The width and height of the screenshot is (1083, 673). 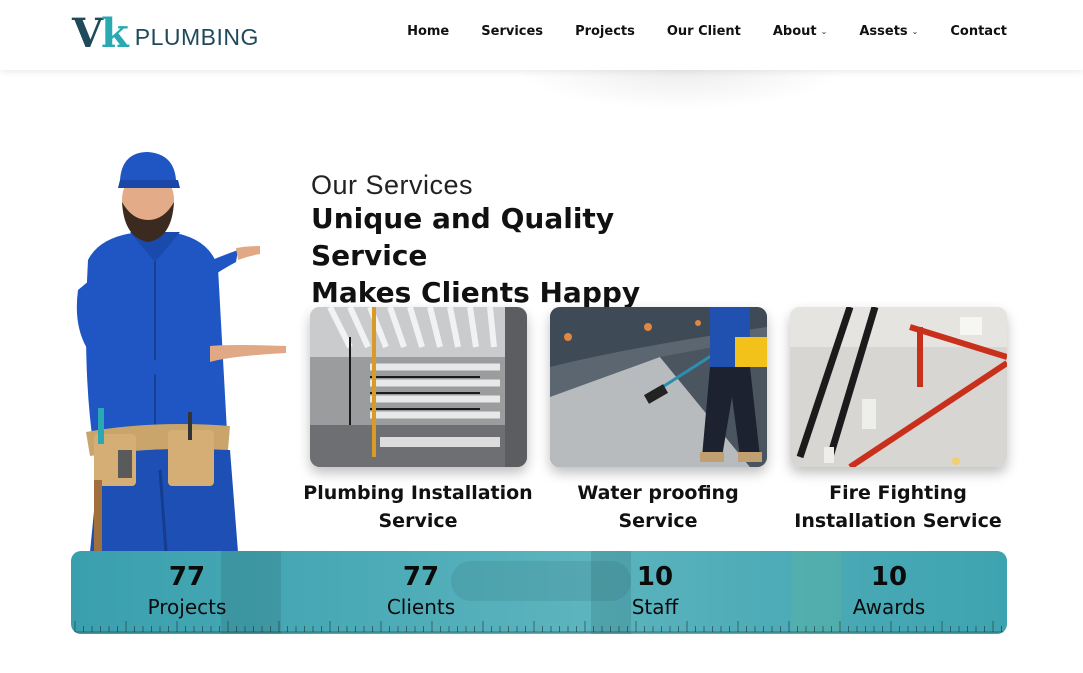 I want to click on nav-about: About ⌄, so click(x=800, y=31).